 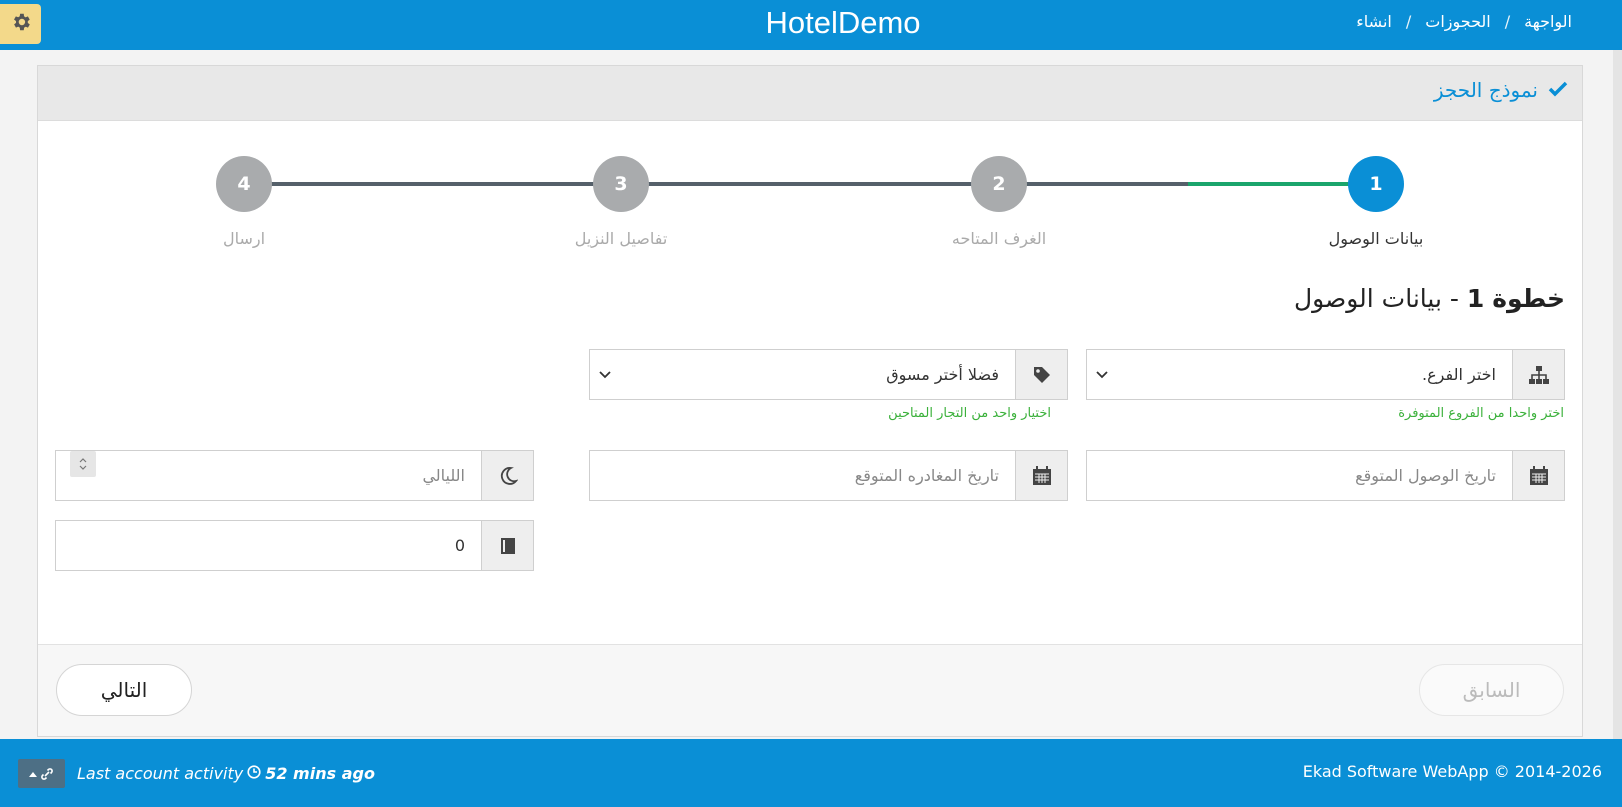 I want to click on marketer-select: فضلا أختر مسوق, so click(x=828, y=374).